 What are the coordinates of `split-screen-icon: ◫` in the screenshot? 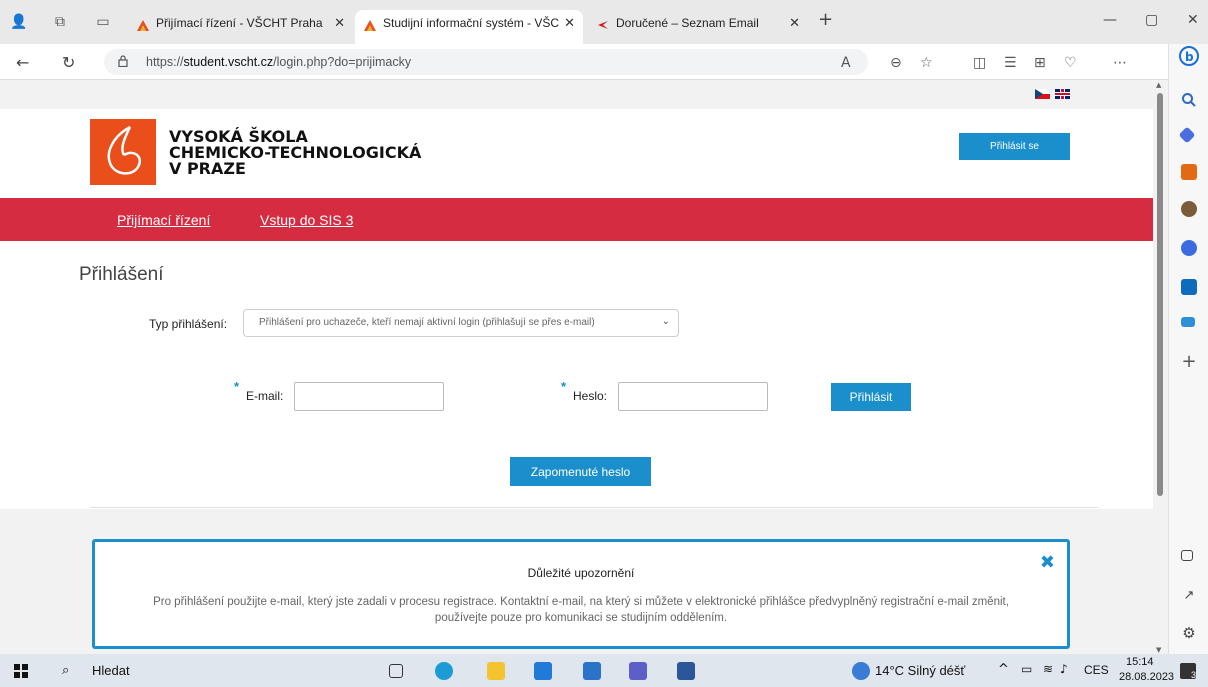 It's located at (979, 63).